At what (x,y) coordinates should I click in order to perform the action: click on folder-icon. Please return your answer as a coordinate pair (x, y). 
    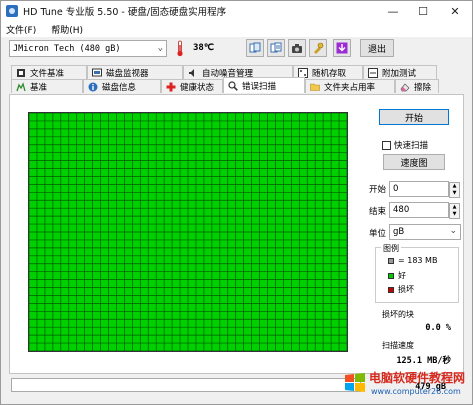
    Looking at the image, I should click on (315, 87).